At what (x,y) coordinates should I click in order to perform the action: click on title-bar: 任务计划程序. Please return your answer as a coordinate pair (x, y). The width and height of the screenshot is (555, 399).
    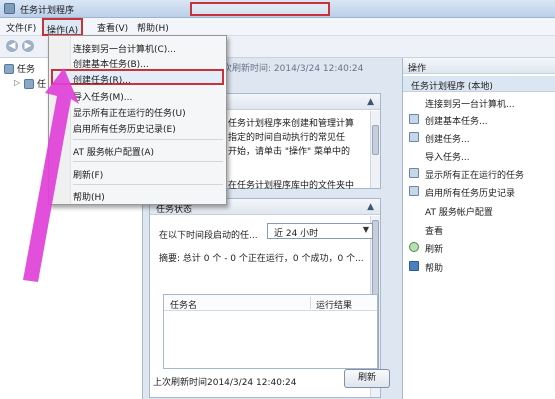
    Looking at the image, I should click on (277, 9).